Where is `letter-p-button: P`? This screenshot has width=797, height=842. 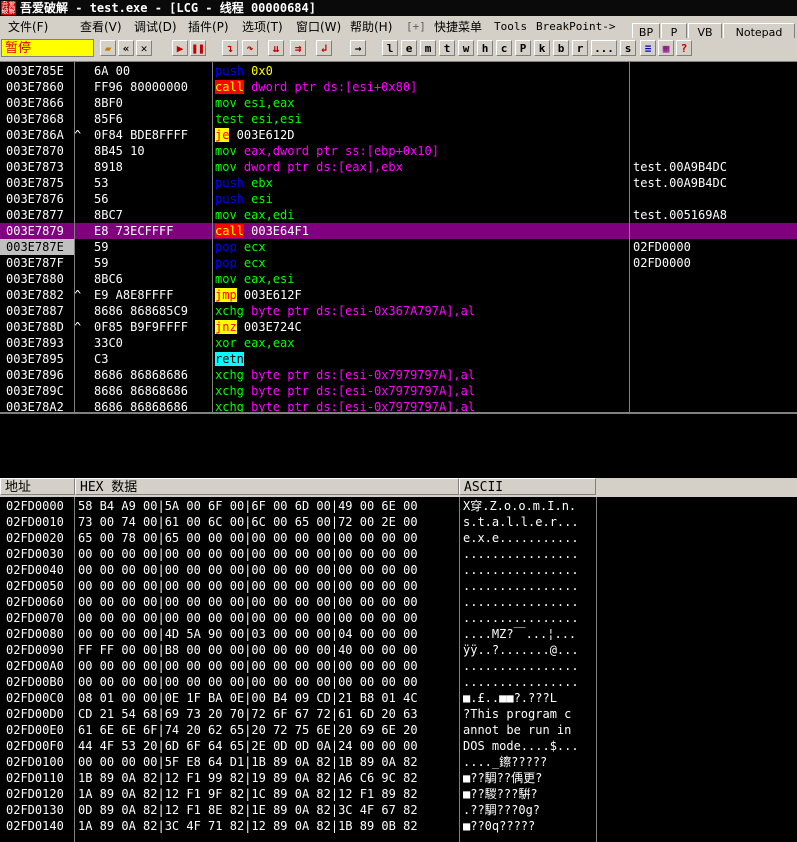 letter-p-button: P is located at coordinates (523, 48).